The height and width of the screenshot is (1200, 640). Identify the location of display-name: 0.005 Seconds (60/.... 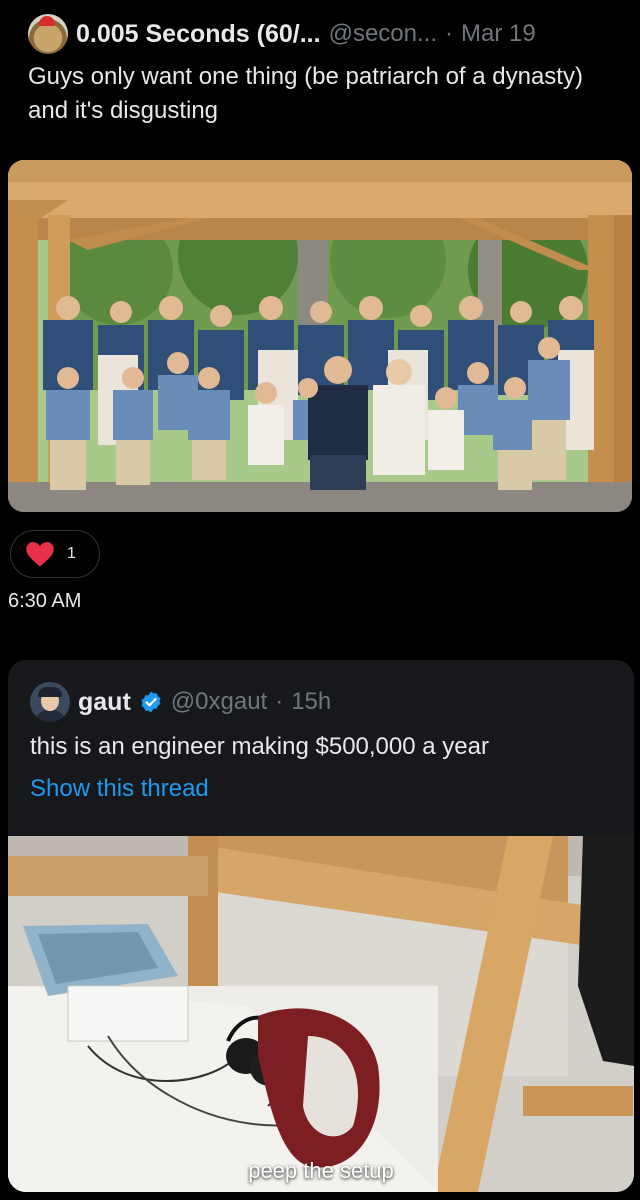
(198, 34).